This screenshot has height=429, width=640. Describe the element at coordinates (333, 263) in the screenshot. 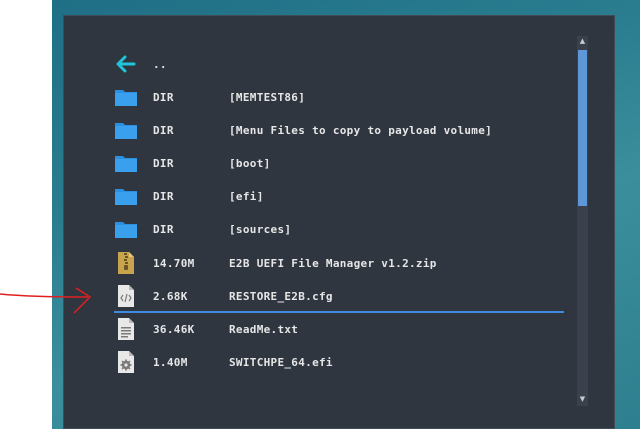

I see `file-name: E2B UEFI File Manager v1.2.zip` at that location.